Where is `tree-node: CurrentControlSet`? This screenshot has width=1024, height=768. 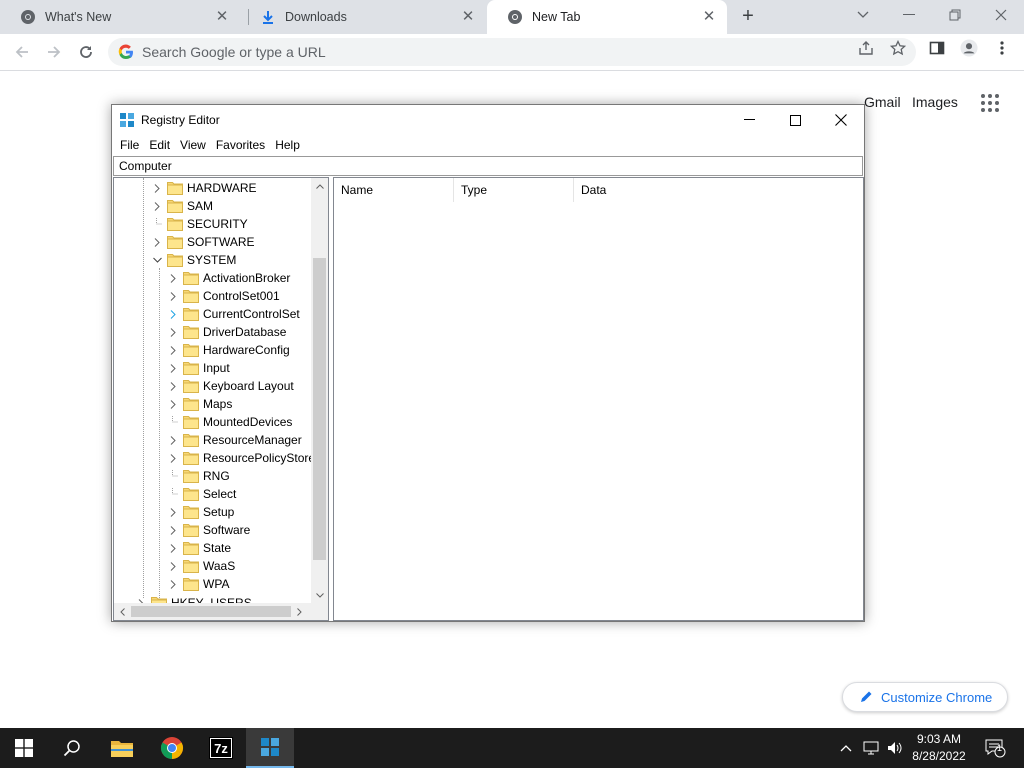
tree-node: CurrentControlSet is located at coordinates (233, 314).